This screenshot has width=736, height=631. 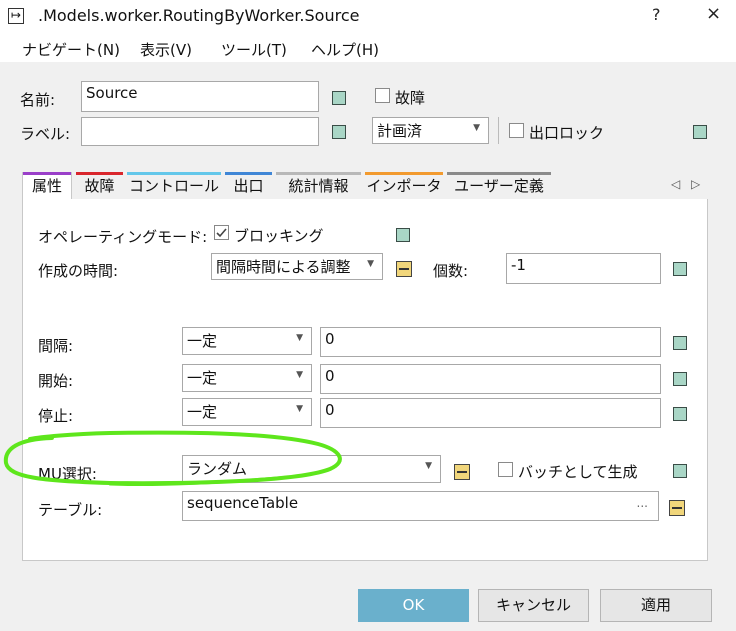 I want to click on tab-label: インポータ, so click(x=404, y=186).